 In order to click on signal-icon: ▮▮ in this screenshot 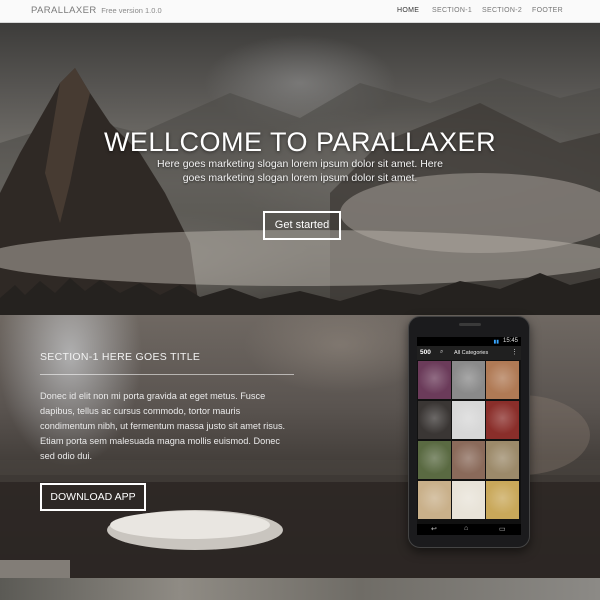, I will do `click(496, 342)`.